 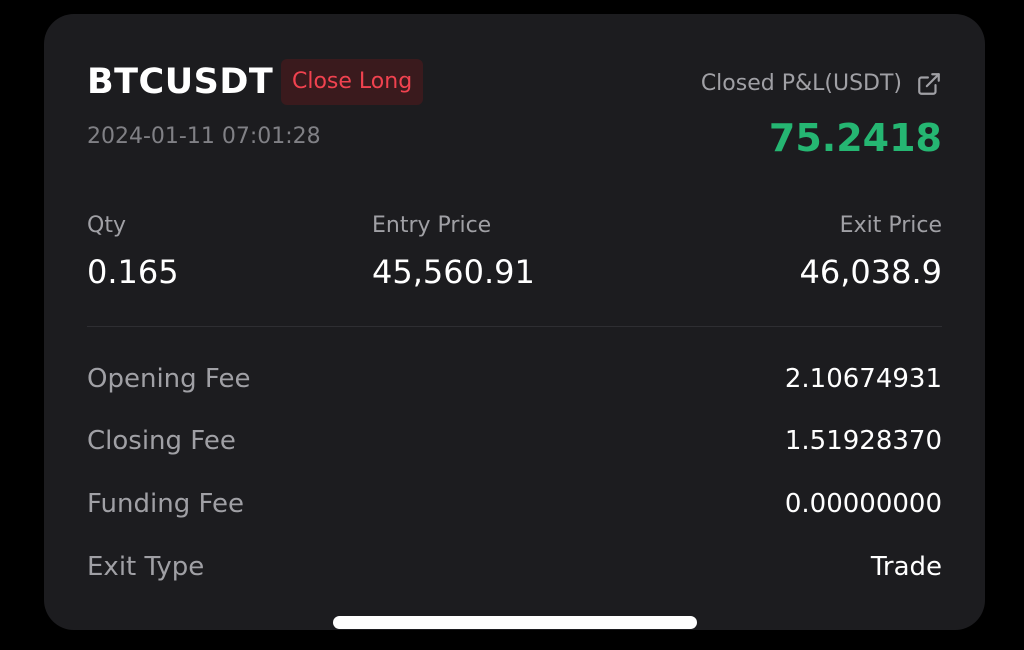 I want to click on opening-fee-label: Opening Fee, so click(x=169, y=379).